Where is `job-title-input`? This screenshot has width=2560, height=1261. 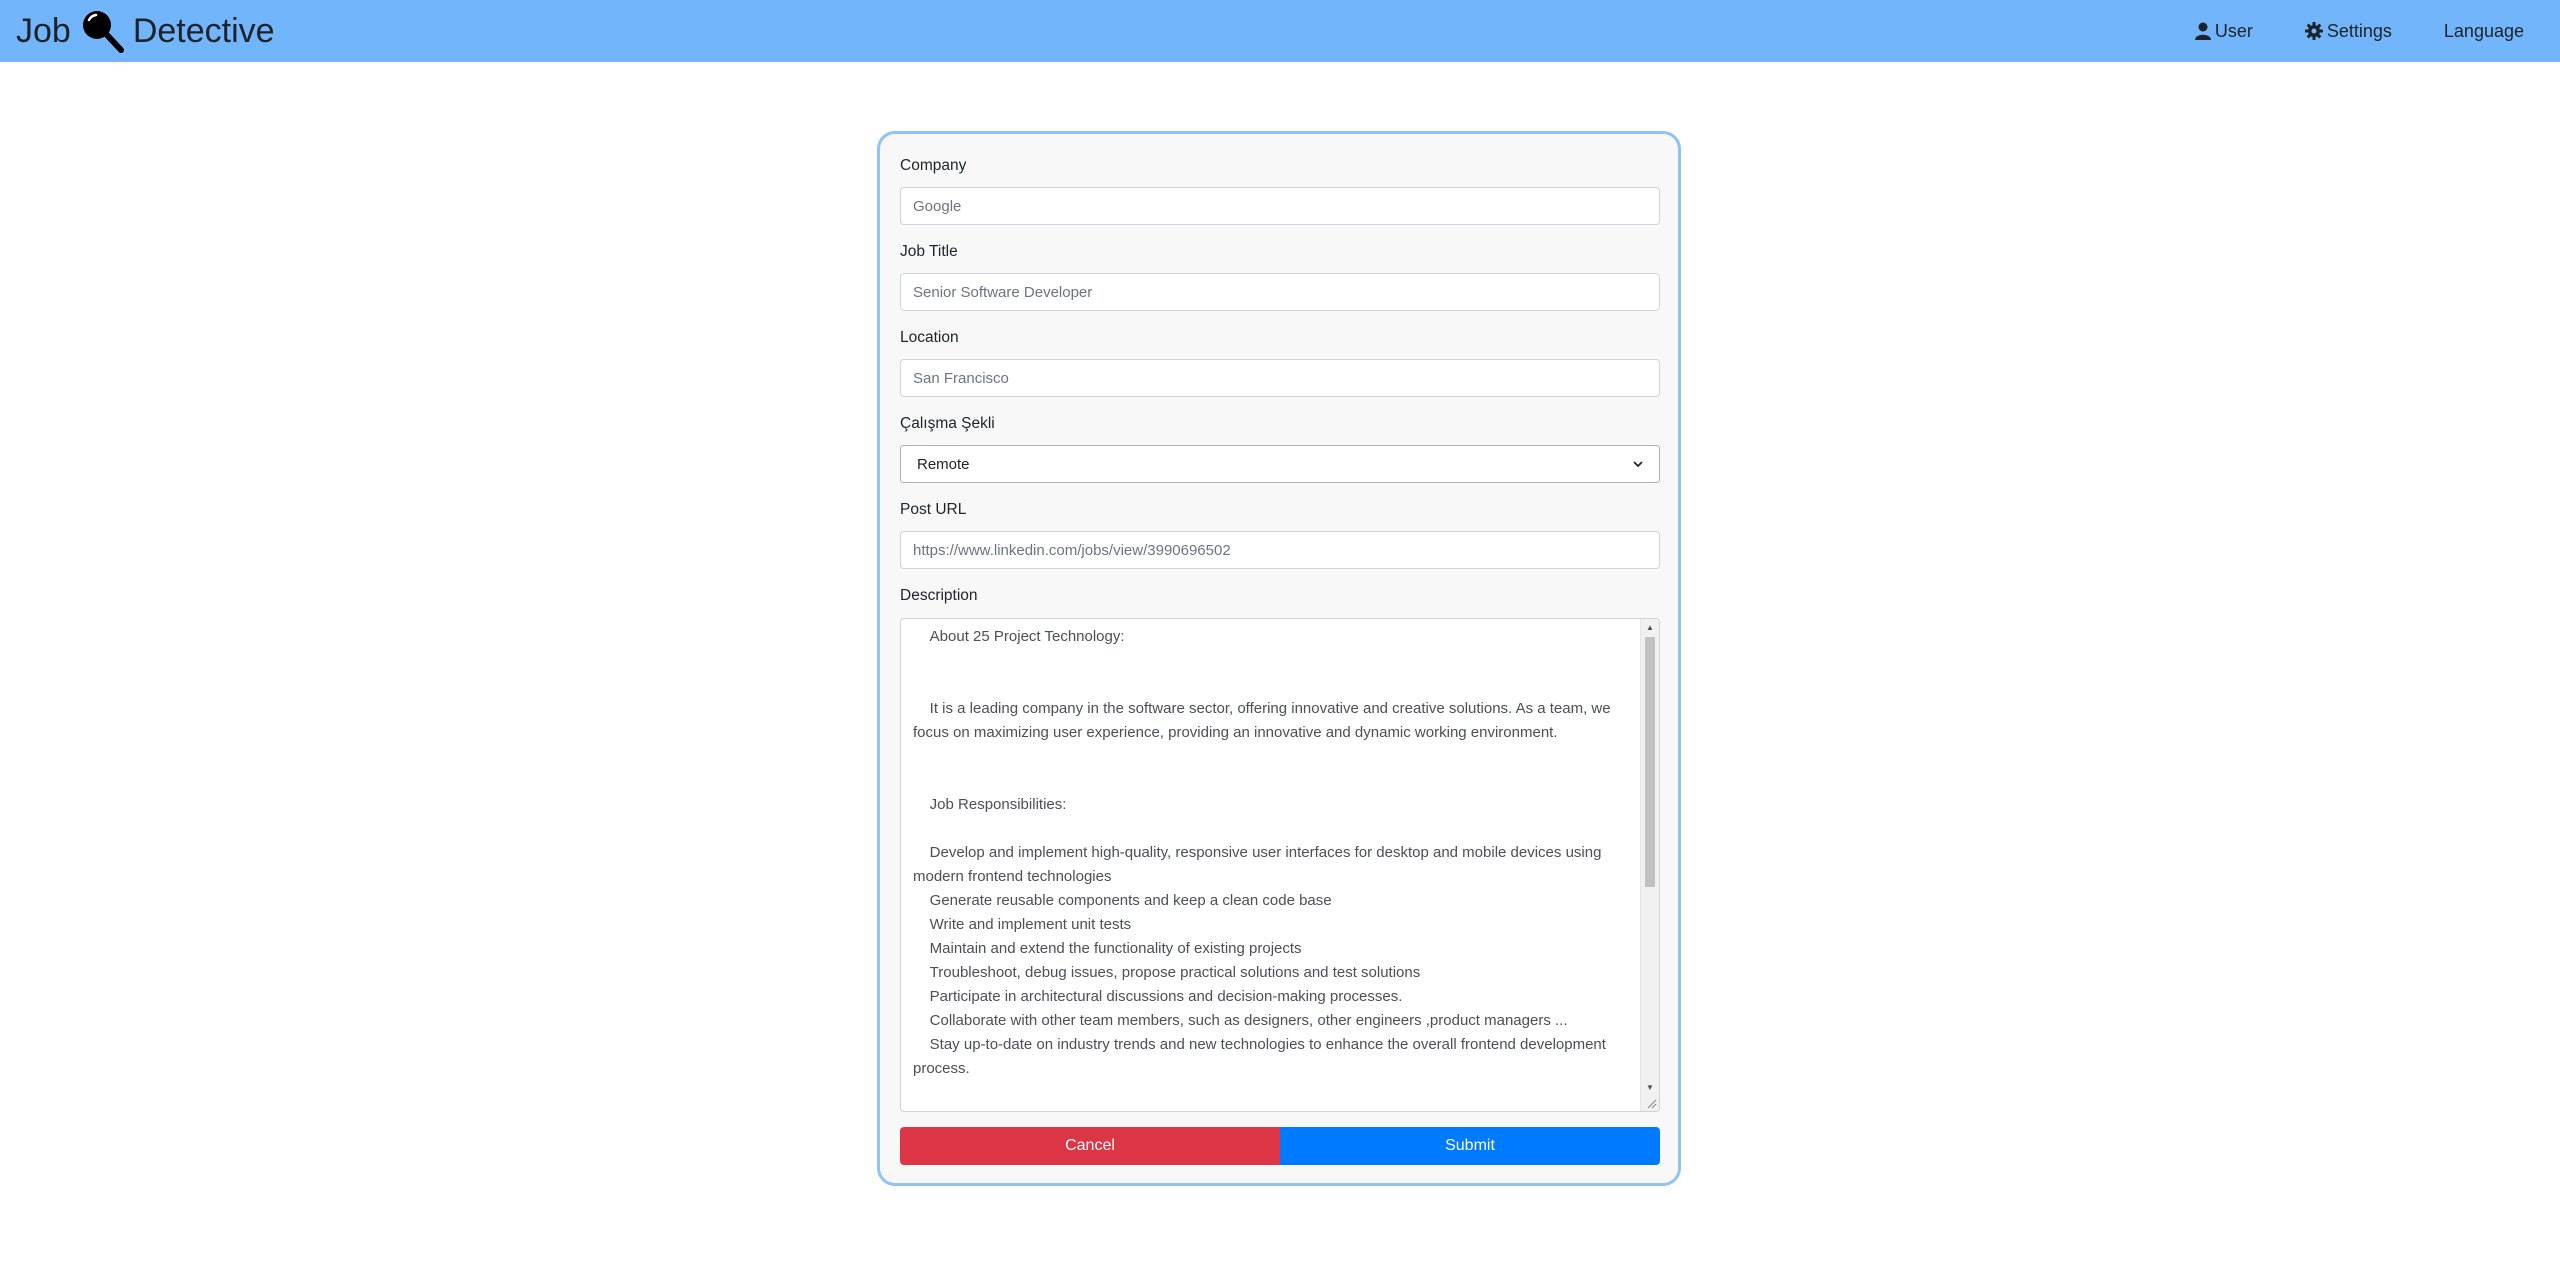
job-title-input is located at coordinates (1280, 292).